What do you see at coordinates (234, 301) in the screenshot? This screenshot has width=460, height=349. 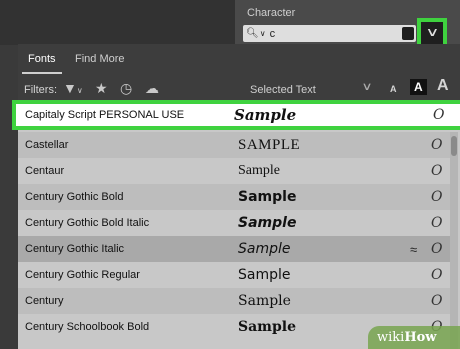 I see `font-row: Century Sample O` at bounding box center [234, 301].